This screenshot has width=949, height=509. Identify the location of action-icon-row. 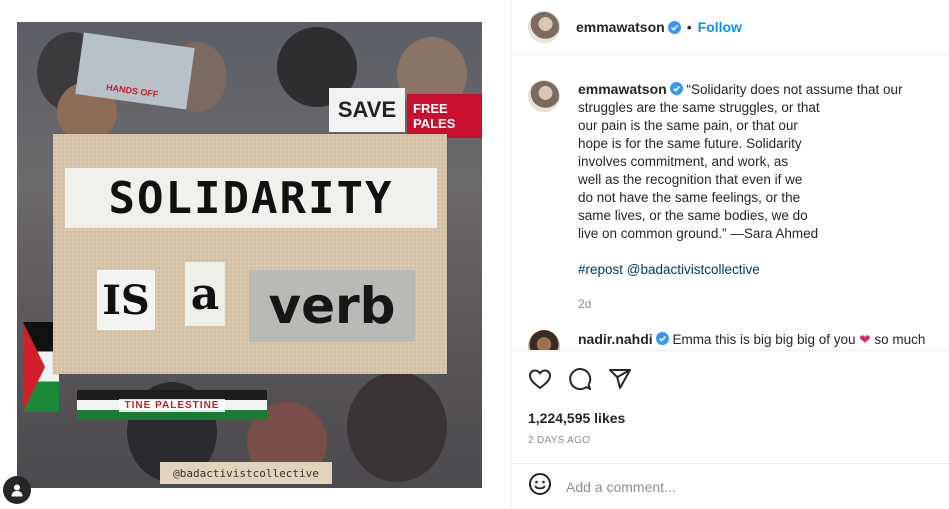
(580, 379).